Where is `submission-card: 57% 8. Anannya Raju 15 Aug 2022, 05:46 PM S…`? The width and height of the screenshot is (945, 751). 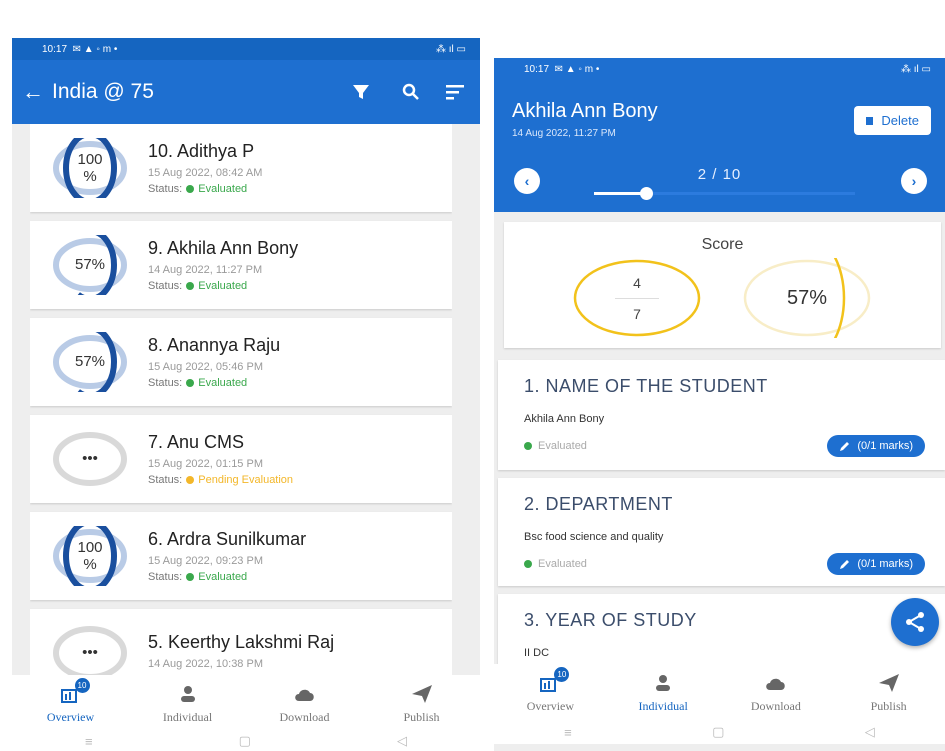 submission-card: 57% 8. Anannya Raju 15 Aug 2022, 05:46 PM S… is located at coordinates (241, 362).